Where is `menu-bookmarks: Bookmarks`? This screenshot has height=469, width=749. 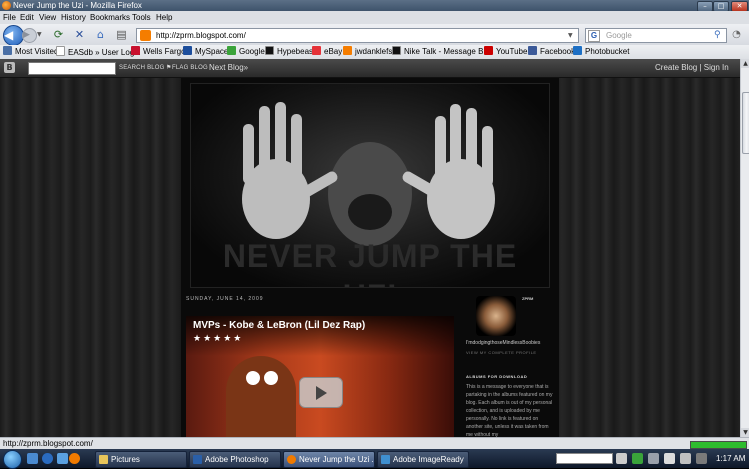
menu-bookmarks: Bookmarks is located at coordinates (110, 17).